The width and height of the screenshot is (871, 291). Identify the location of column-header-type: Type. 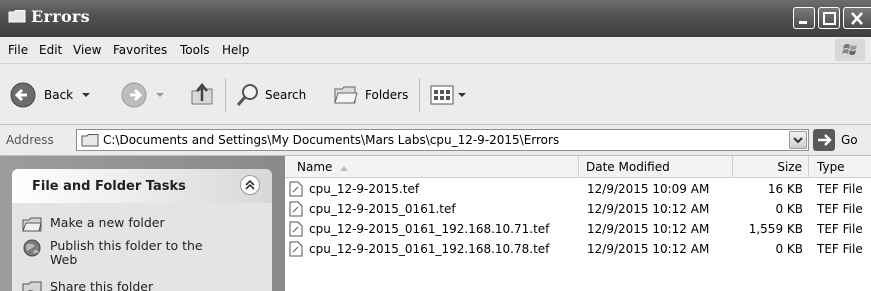
(840, 167).